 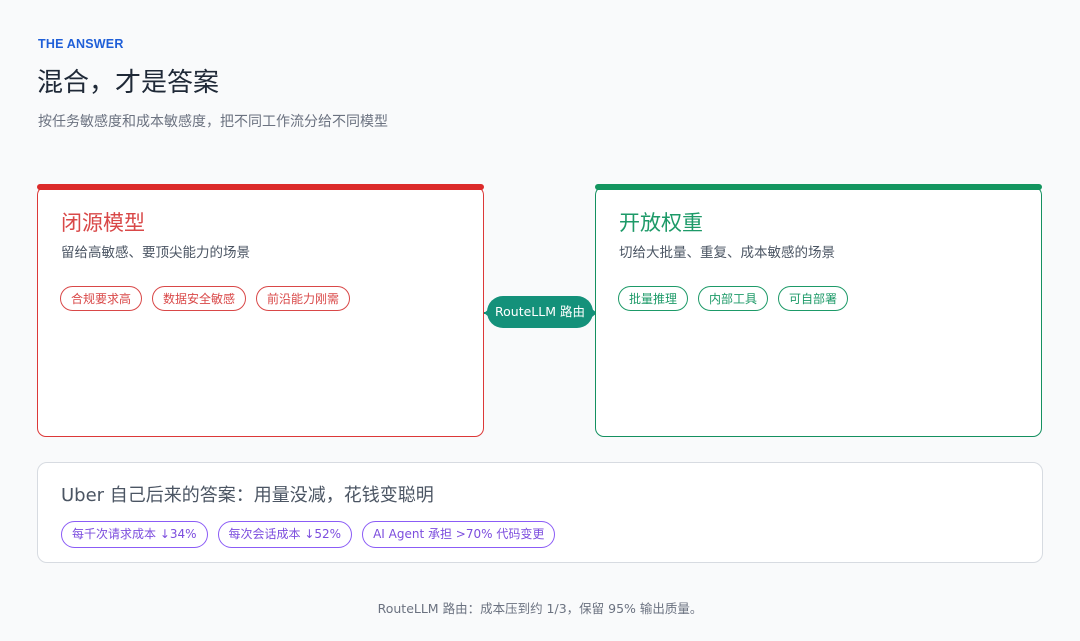 I want to click on open-card-description: 切给大批量、重复、成本敏感的场景, so click(x=727, y=253).